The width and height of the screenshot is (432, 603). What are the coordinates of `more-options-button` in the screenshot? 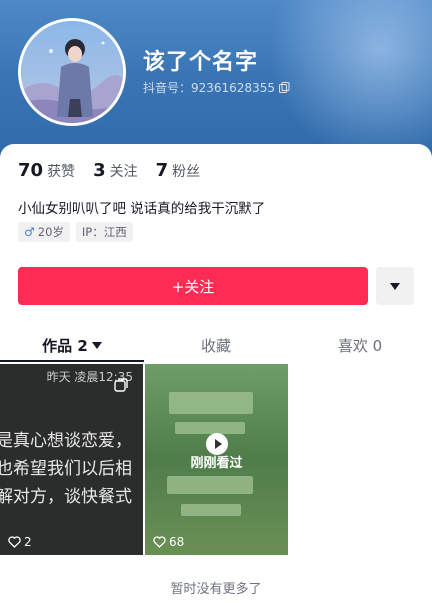 It's located at (395, 286).